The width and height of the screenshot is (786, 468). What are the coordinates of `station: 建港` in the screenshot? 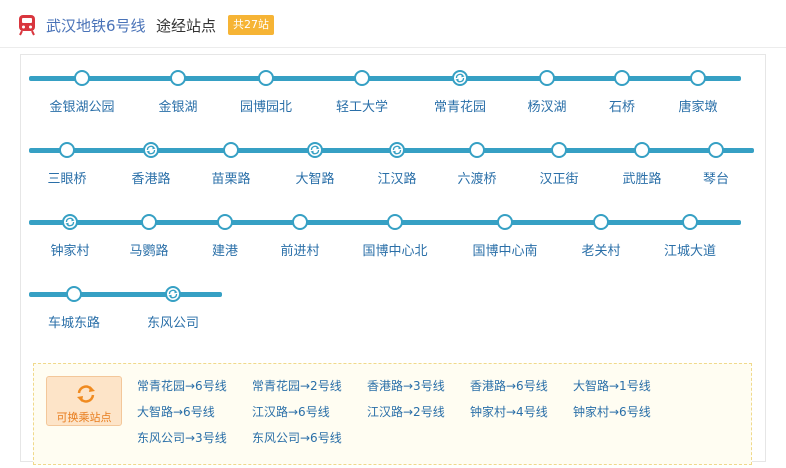 It's located at (225, 236).